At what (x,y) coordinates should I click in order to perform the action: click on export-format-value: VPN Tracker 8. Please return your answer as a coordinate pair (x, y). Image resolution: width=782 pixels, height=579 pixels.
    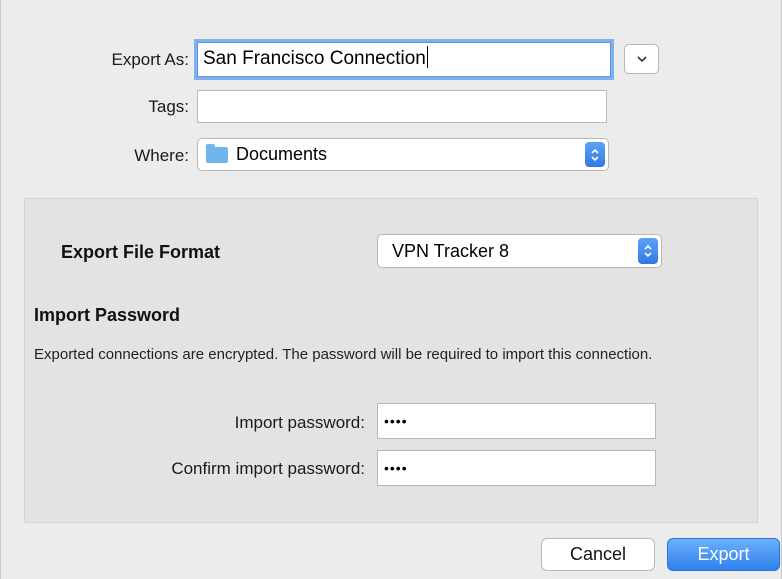
    Looking at the image, I should click on (451, 250).